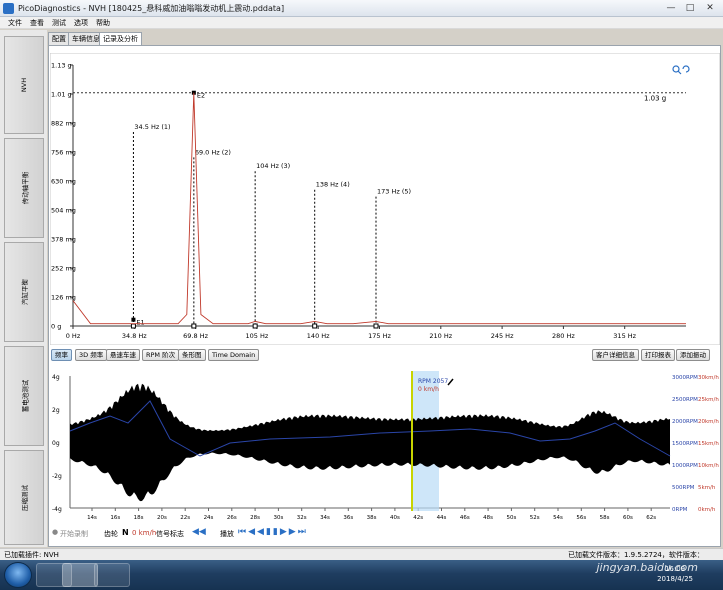  Describe the element at coordinates (61, 66) in the screenshot. I see `y-tick-label: 1.13 g` at that location.